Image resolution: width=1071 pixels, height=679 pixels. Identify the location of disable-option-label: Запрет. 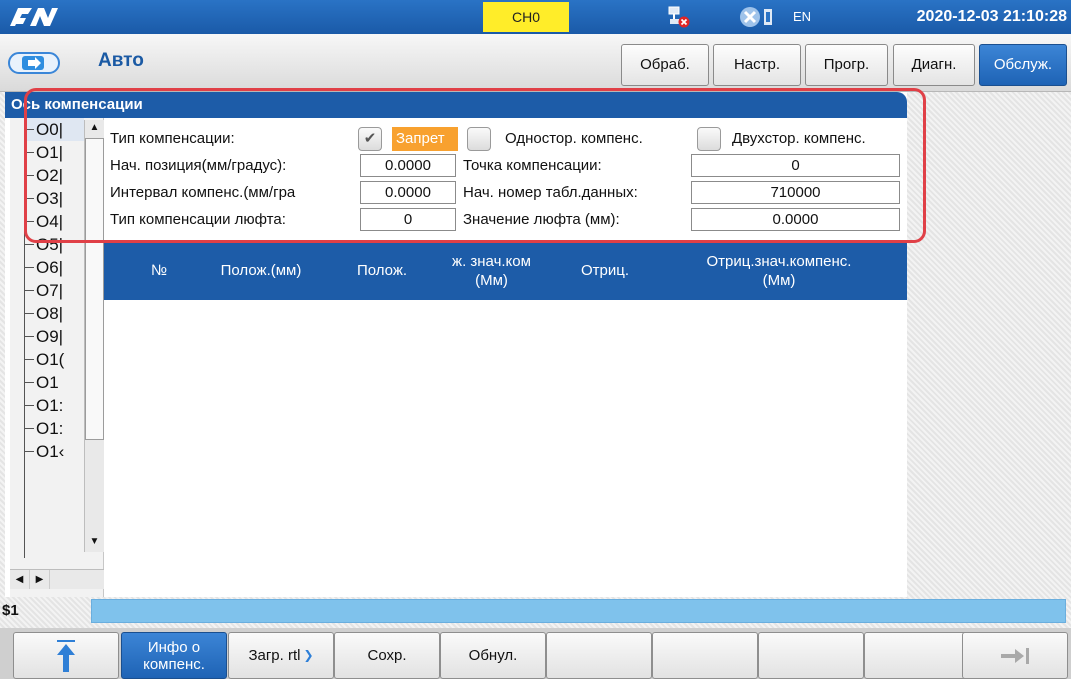
(425, 139).